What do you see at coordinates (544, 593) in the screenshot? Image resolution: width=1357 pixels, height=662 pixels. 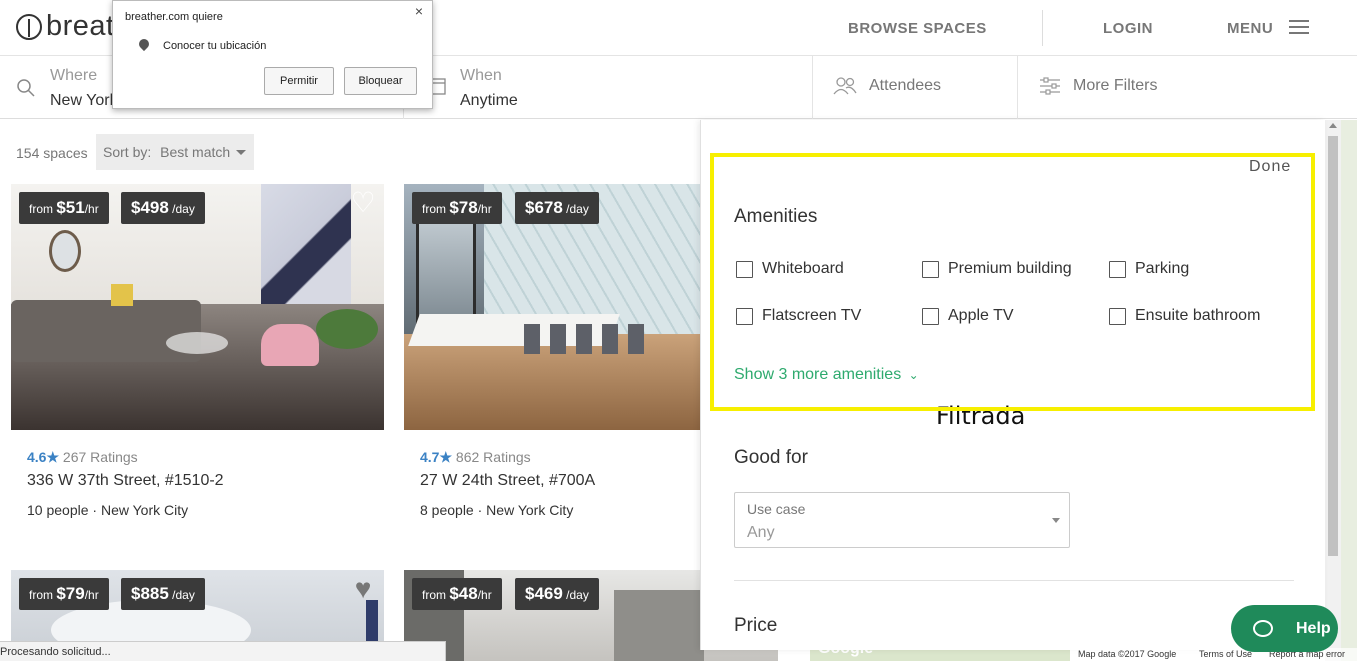 I see `daily-price: $469` at bounding box center [544, 593].